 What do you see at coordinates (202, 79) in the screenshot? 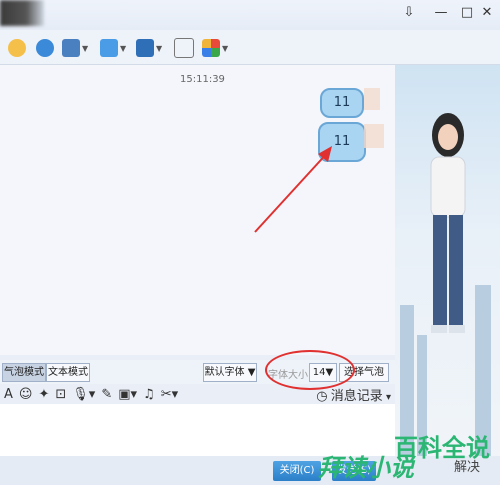
I see `message-timestamp: 15:11:39` at bounding box center [202, 79].